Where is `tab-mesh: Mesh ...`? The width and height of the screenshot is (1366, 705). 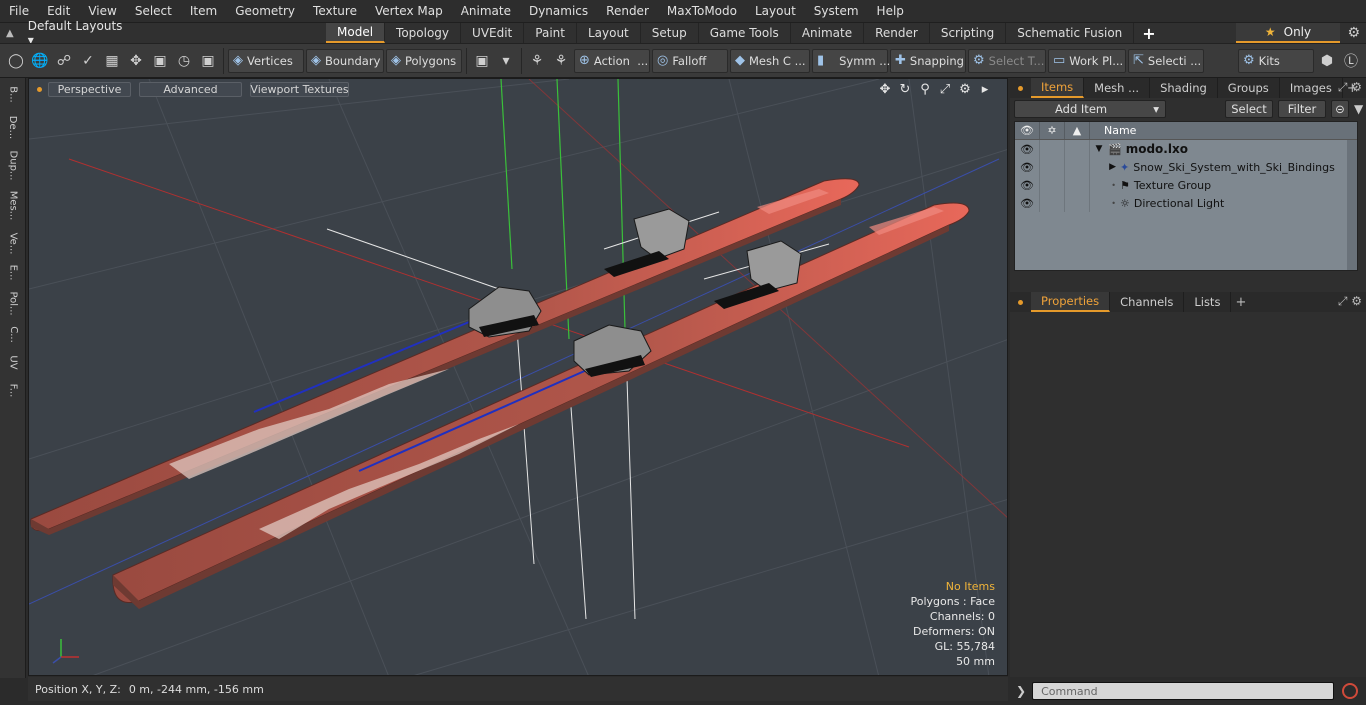
tab-mesh: Mesh ... is located at coordinates (1117, 88).